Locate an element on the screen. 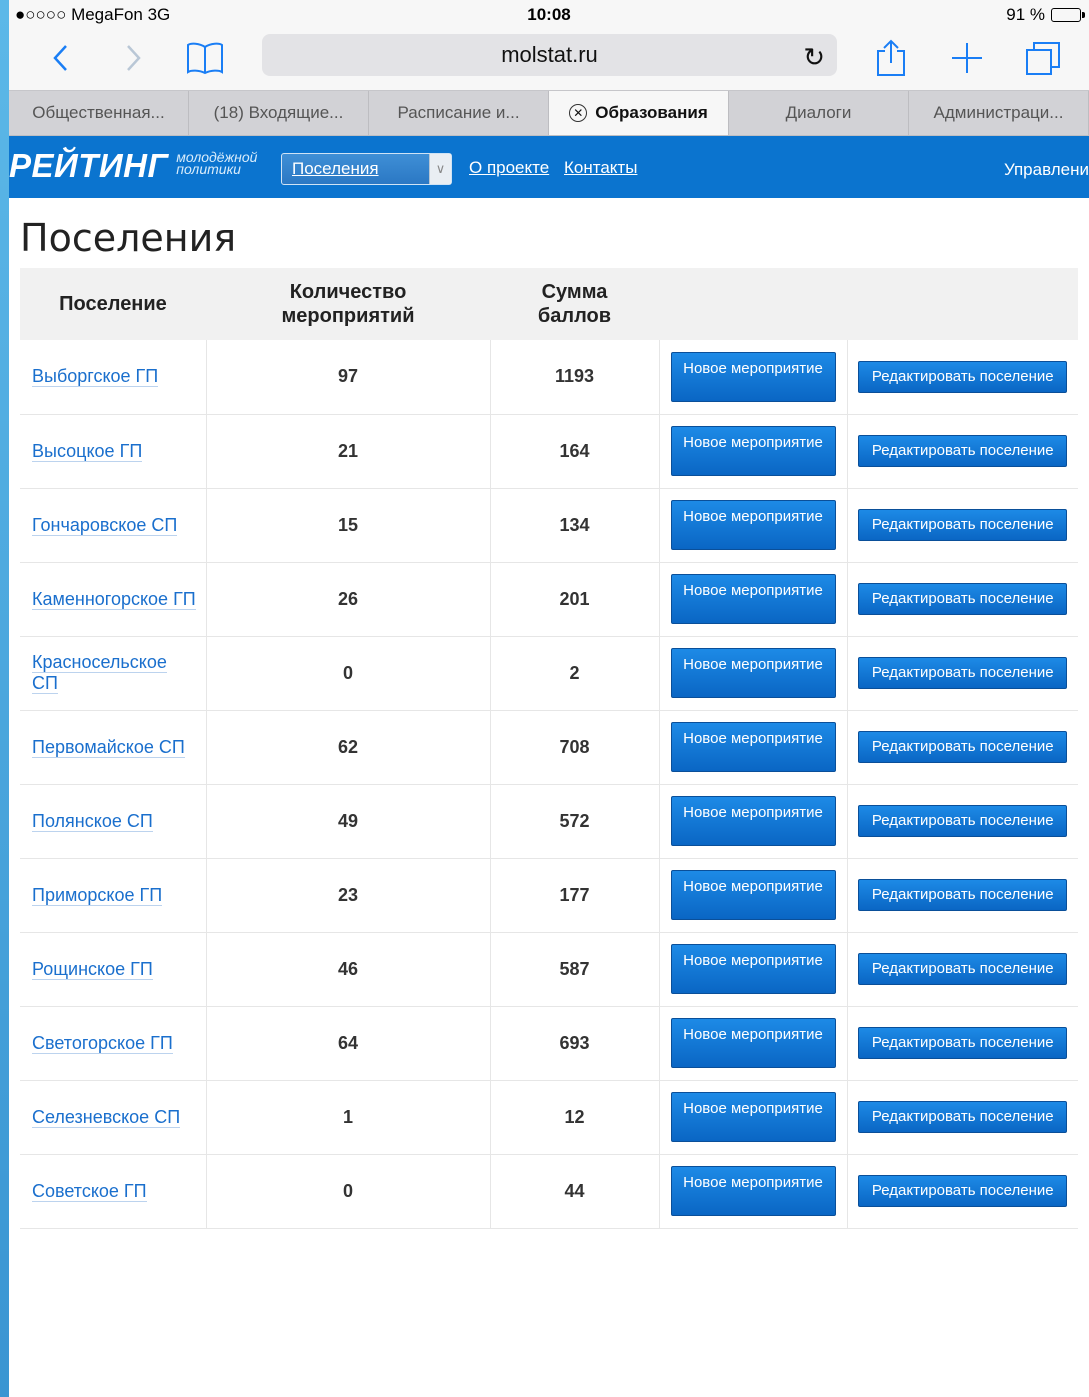 The height and width of the screenshot is (1397, 1089). browser-toolbar: molstat.ru ↻ is located at coordinates (549, 60).